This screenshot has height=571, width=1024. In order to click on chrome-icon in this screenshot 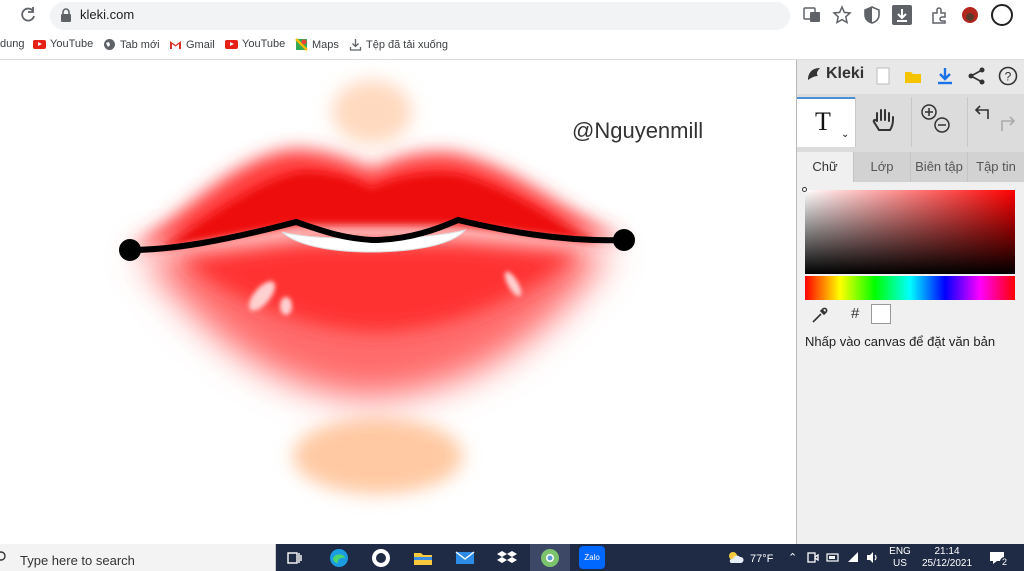, I will do `click(550, 558)`.